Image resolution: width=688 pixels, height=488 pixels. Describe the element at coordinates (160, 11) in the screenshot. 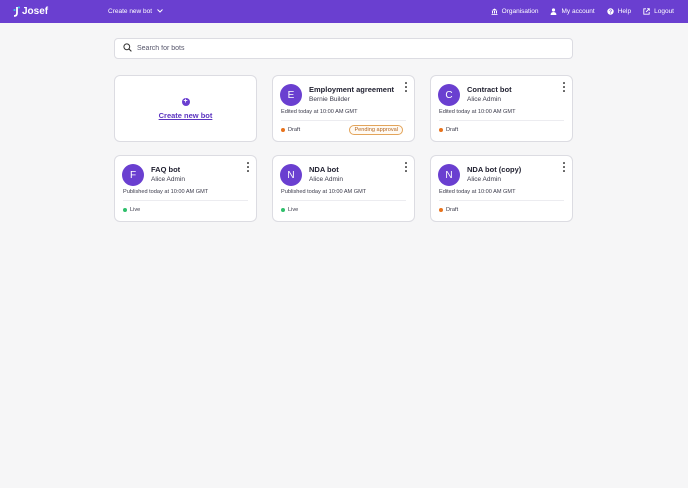

I see `chevron-down-icon` at that location.